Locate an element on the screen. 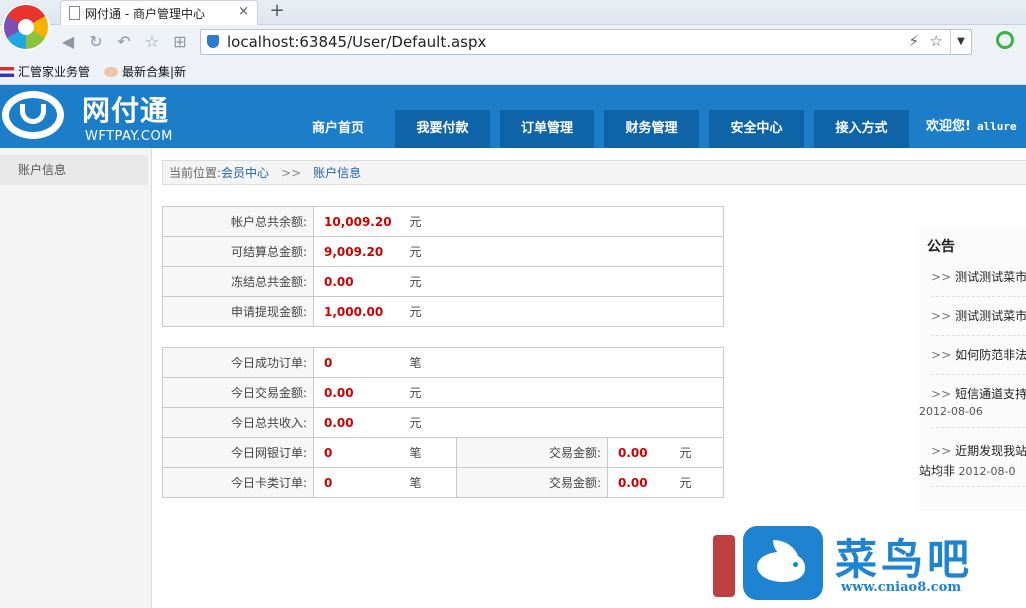 The height and width of the screenshot is (608, 1026). announcement-item: >>近期发现我站被 站均非 2012-08-0 is located at coordinates (972, 464).